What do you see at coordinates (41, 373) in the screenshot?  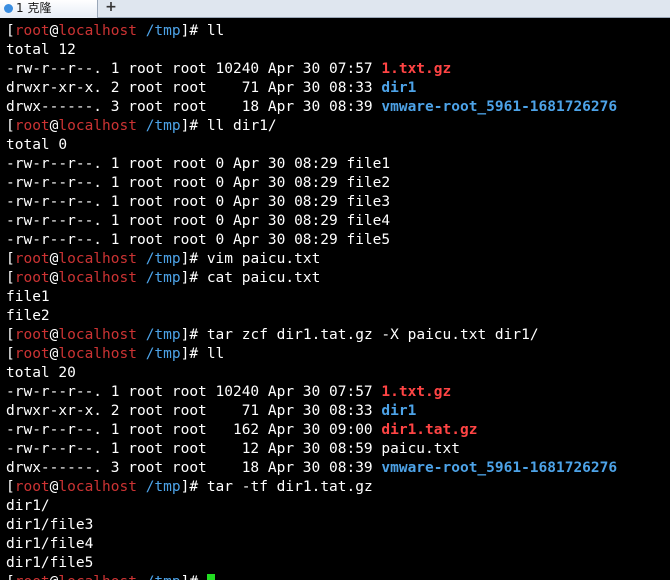 I see `output-text: total 20` at bounding box center [41, 373].